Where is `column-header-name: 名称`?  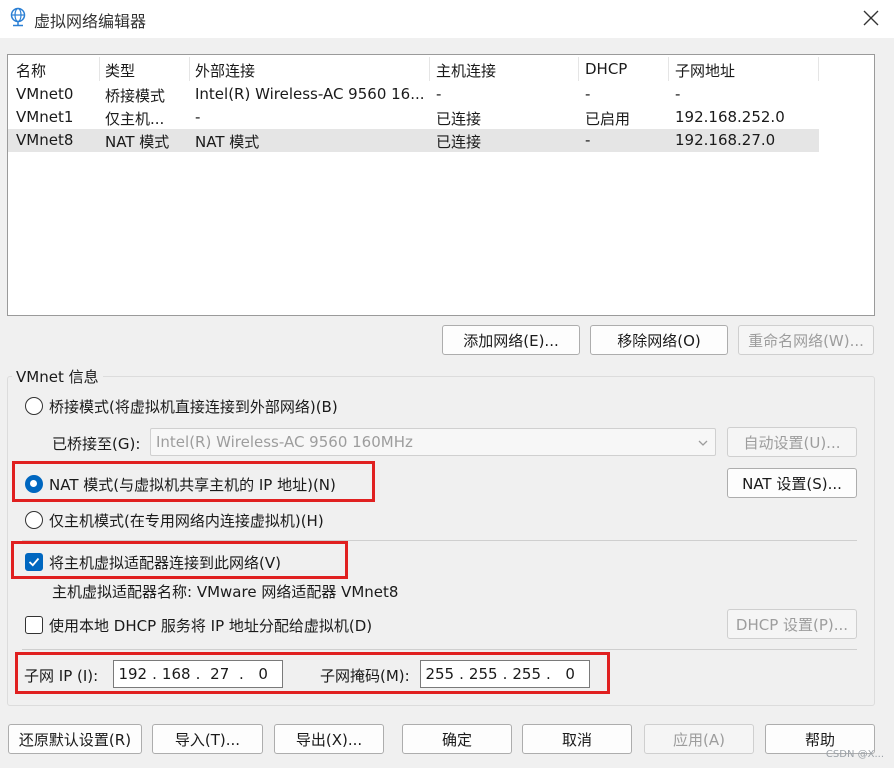
column-header-name: 名称 is located at coordinates (31, 70).